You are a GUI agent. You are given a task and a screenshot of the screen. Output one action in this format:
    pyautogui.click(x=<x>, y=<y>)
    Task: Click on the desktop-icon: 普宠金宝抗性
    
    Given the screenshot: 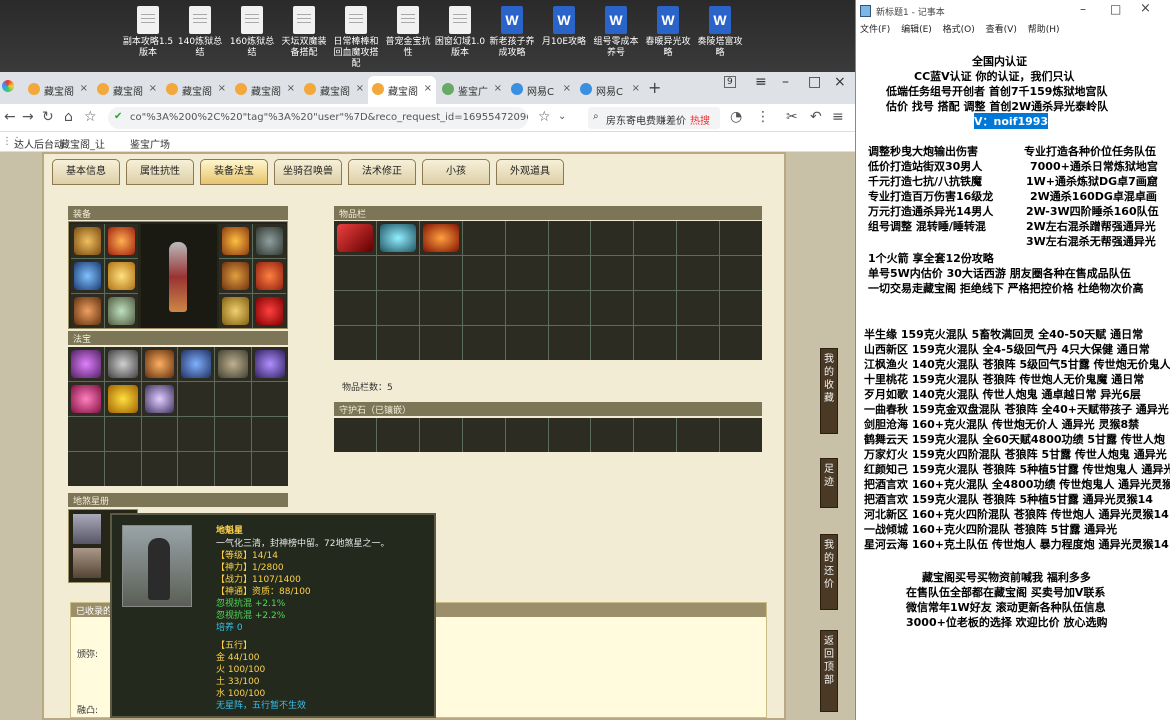 What is the action you would take?
    pyautogui.click(x=408, y=32)
    